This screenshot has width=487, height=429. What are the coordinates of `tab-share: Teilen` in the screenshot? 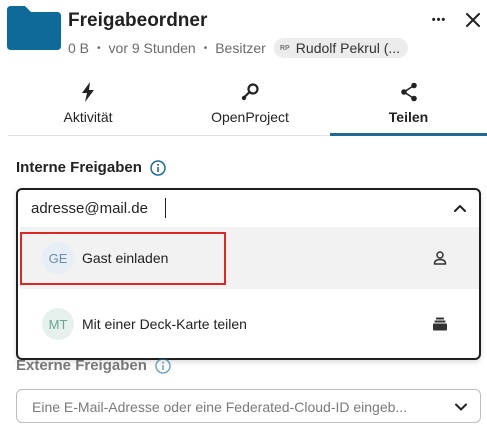 It's located at (408, 106).